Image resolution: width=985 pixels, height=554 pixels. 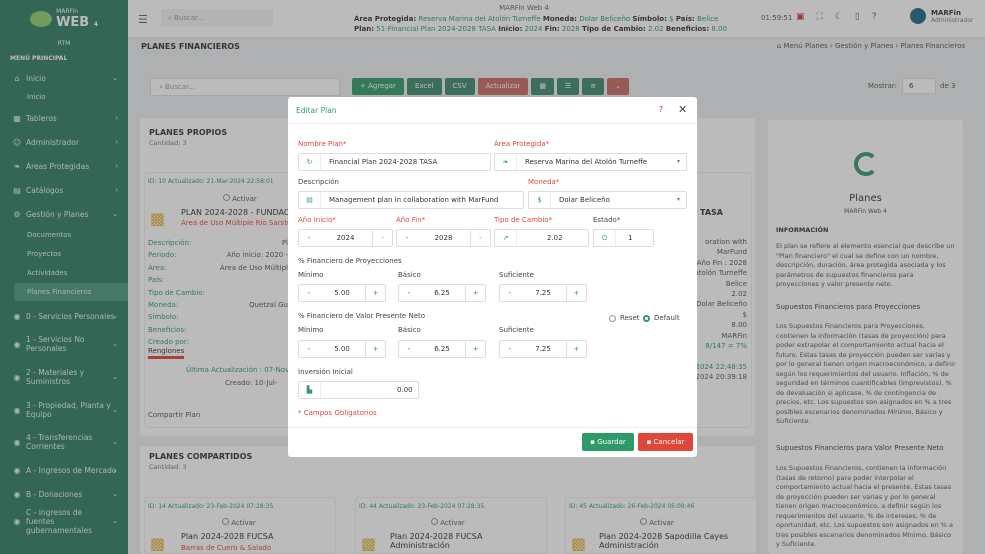 I want to click on book-icon: ▤, so click(x=310, y=200).